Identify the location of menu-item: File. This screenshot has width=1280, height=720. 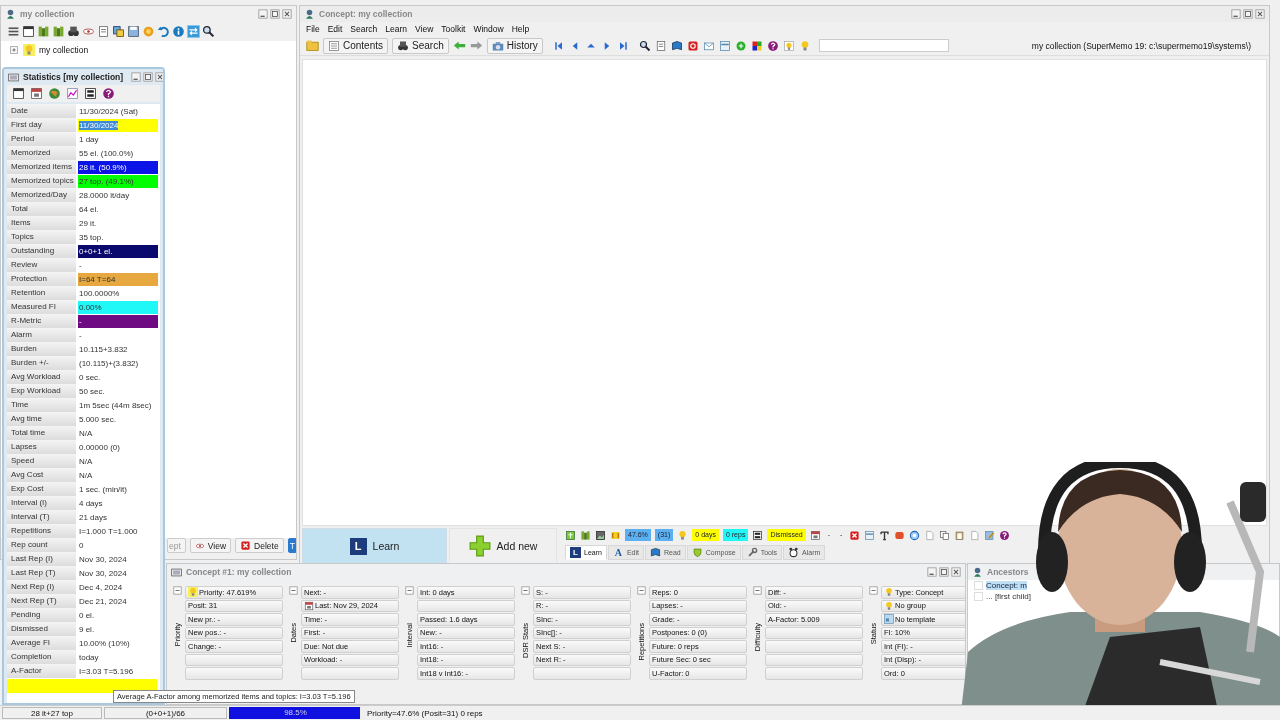
(313, 29).